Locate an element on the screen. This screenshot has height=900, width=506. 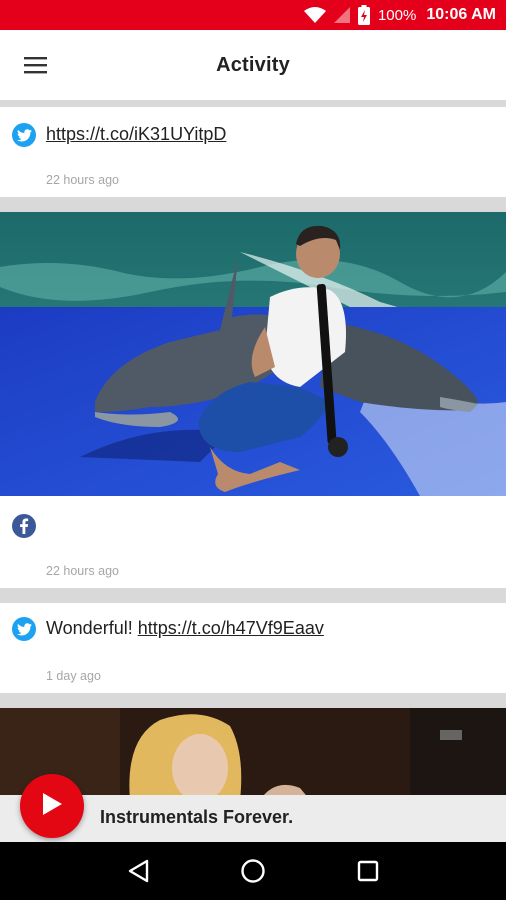
home-icon is located at coordinates (253, 871).